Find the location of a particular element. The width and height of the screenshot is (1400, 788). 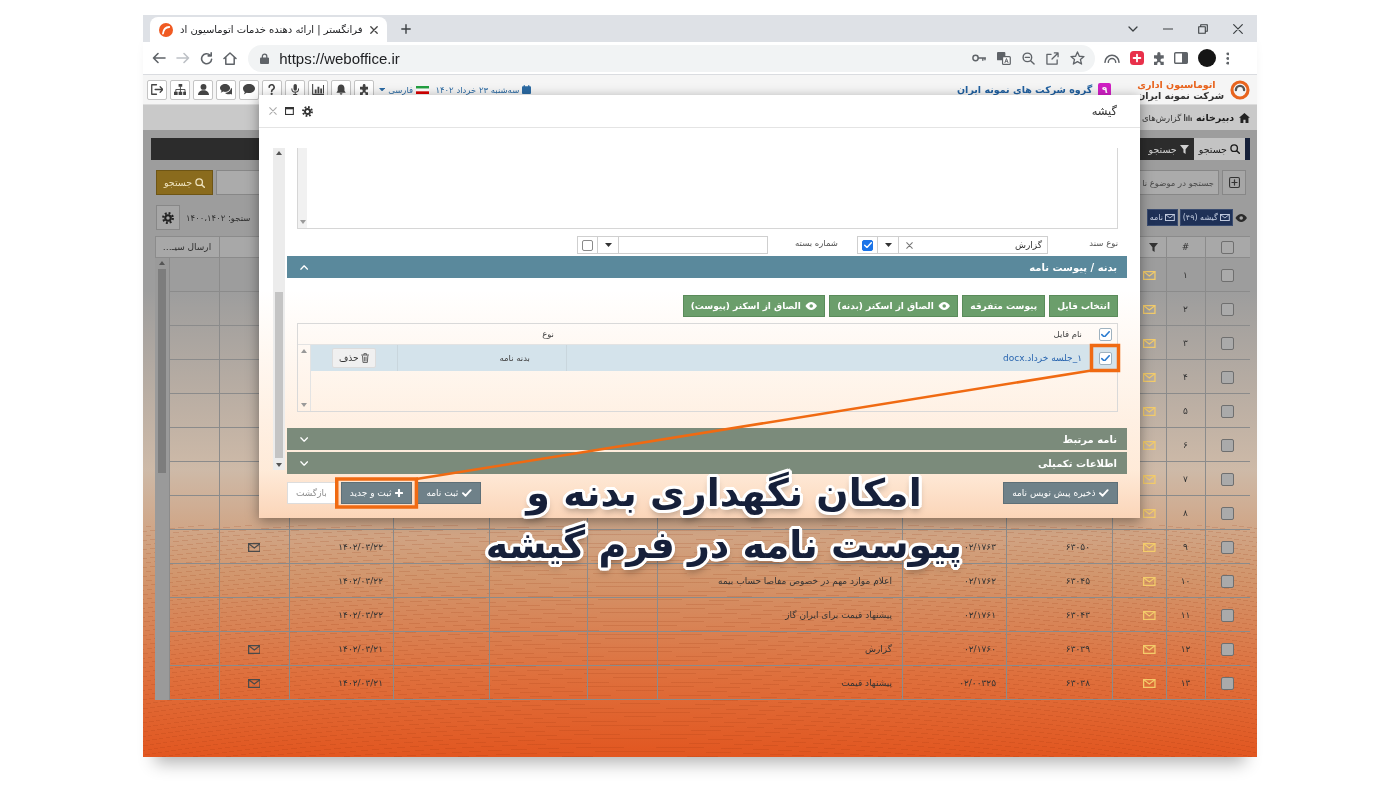

button: ثبت نامه is located at coordinates (449, 493).